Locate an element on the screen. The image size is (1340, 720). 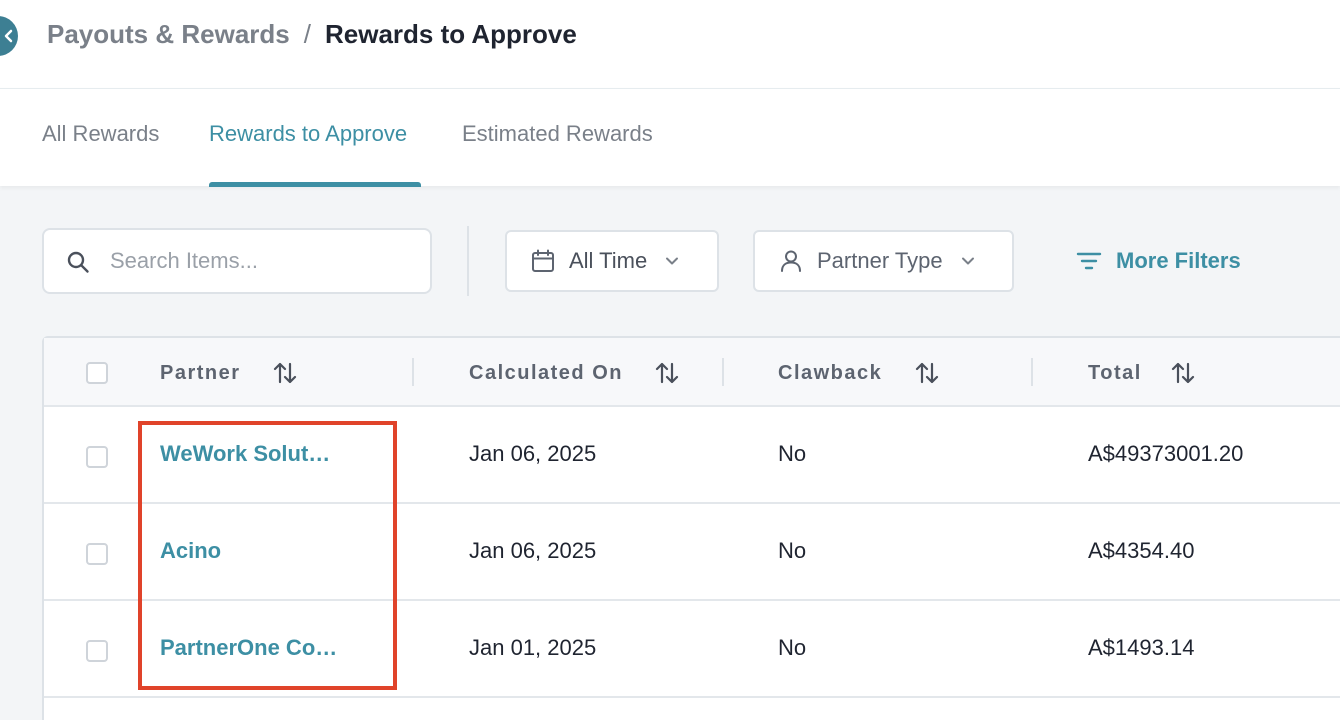
tab-all-rewards: All Rewards is located at coordinates (100, 134).